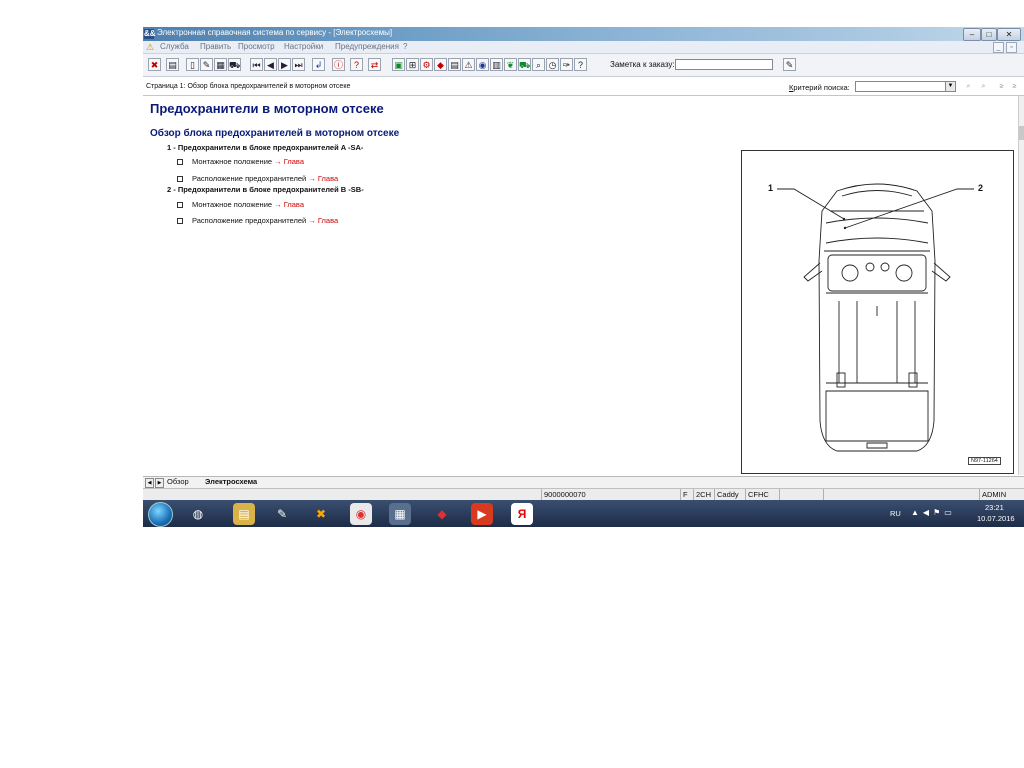 This screenshot has width=1024, height=768. What do you see at coordinates (150, 47) in the screenshot?
I see `warning-icon: ⚠` at bounding box center [150, 47].